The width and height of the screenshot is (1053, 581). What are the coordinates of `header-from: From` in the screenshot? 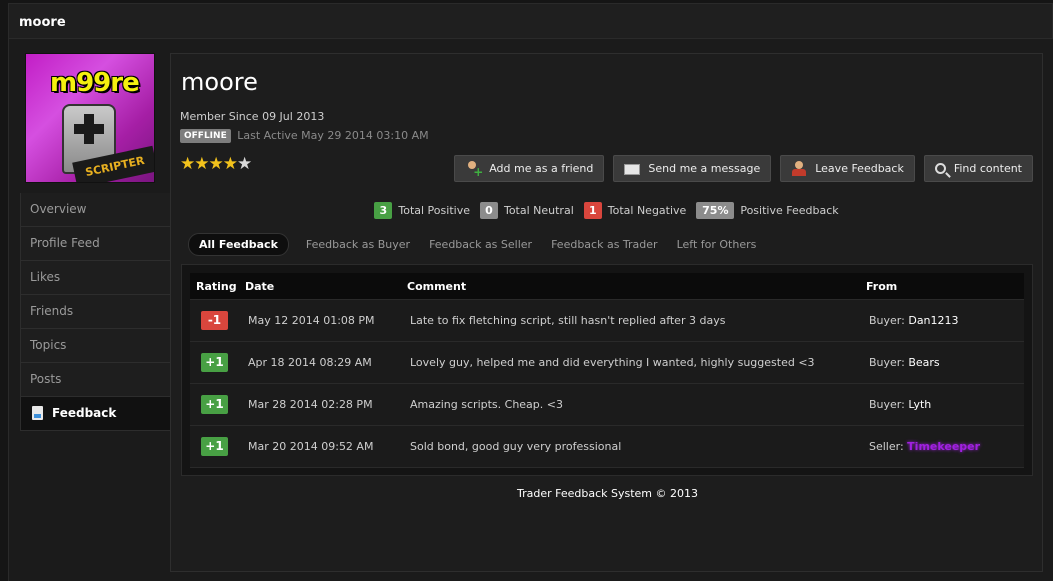 It's located at (882, 286).